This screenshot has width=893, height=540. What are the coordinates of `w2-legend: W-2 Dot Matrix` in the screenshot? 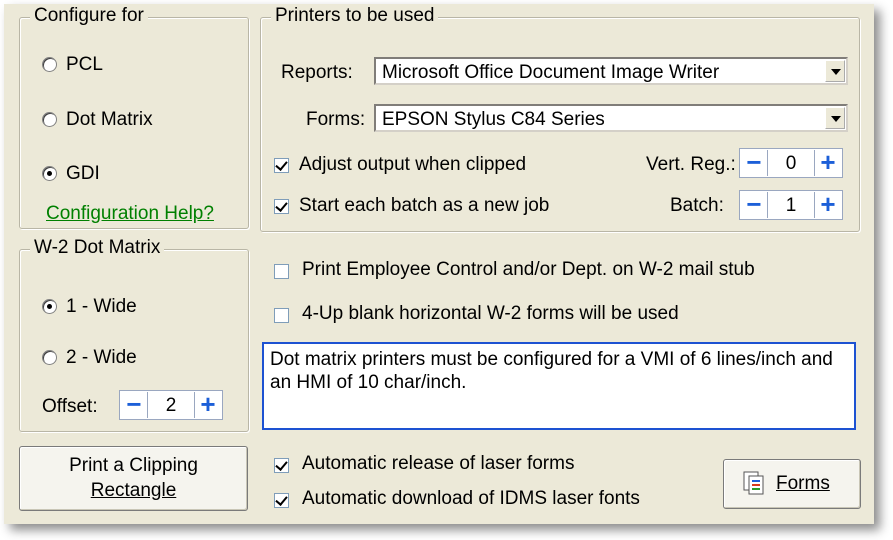 It's located at (97, 248).